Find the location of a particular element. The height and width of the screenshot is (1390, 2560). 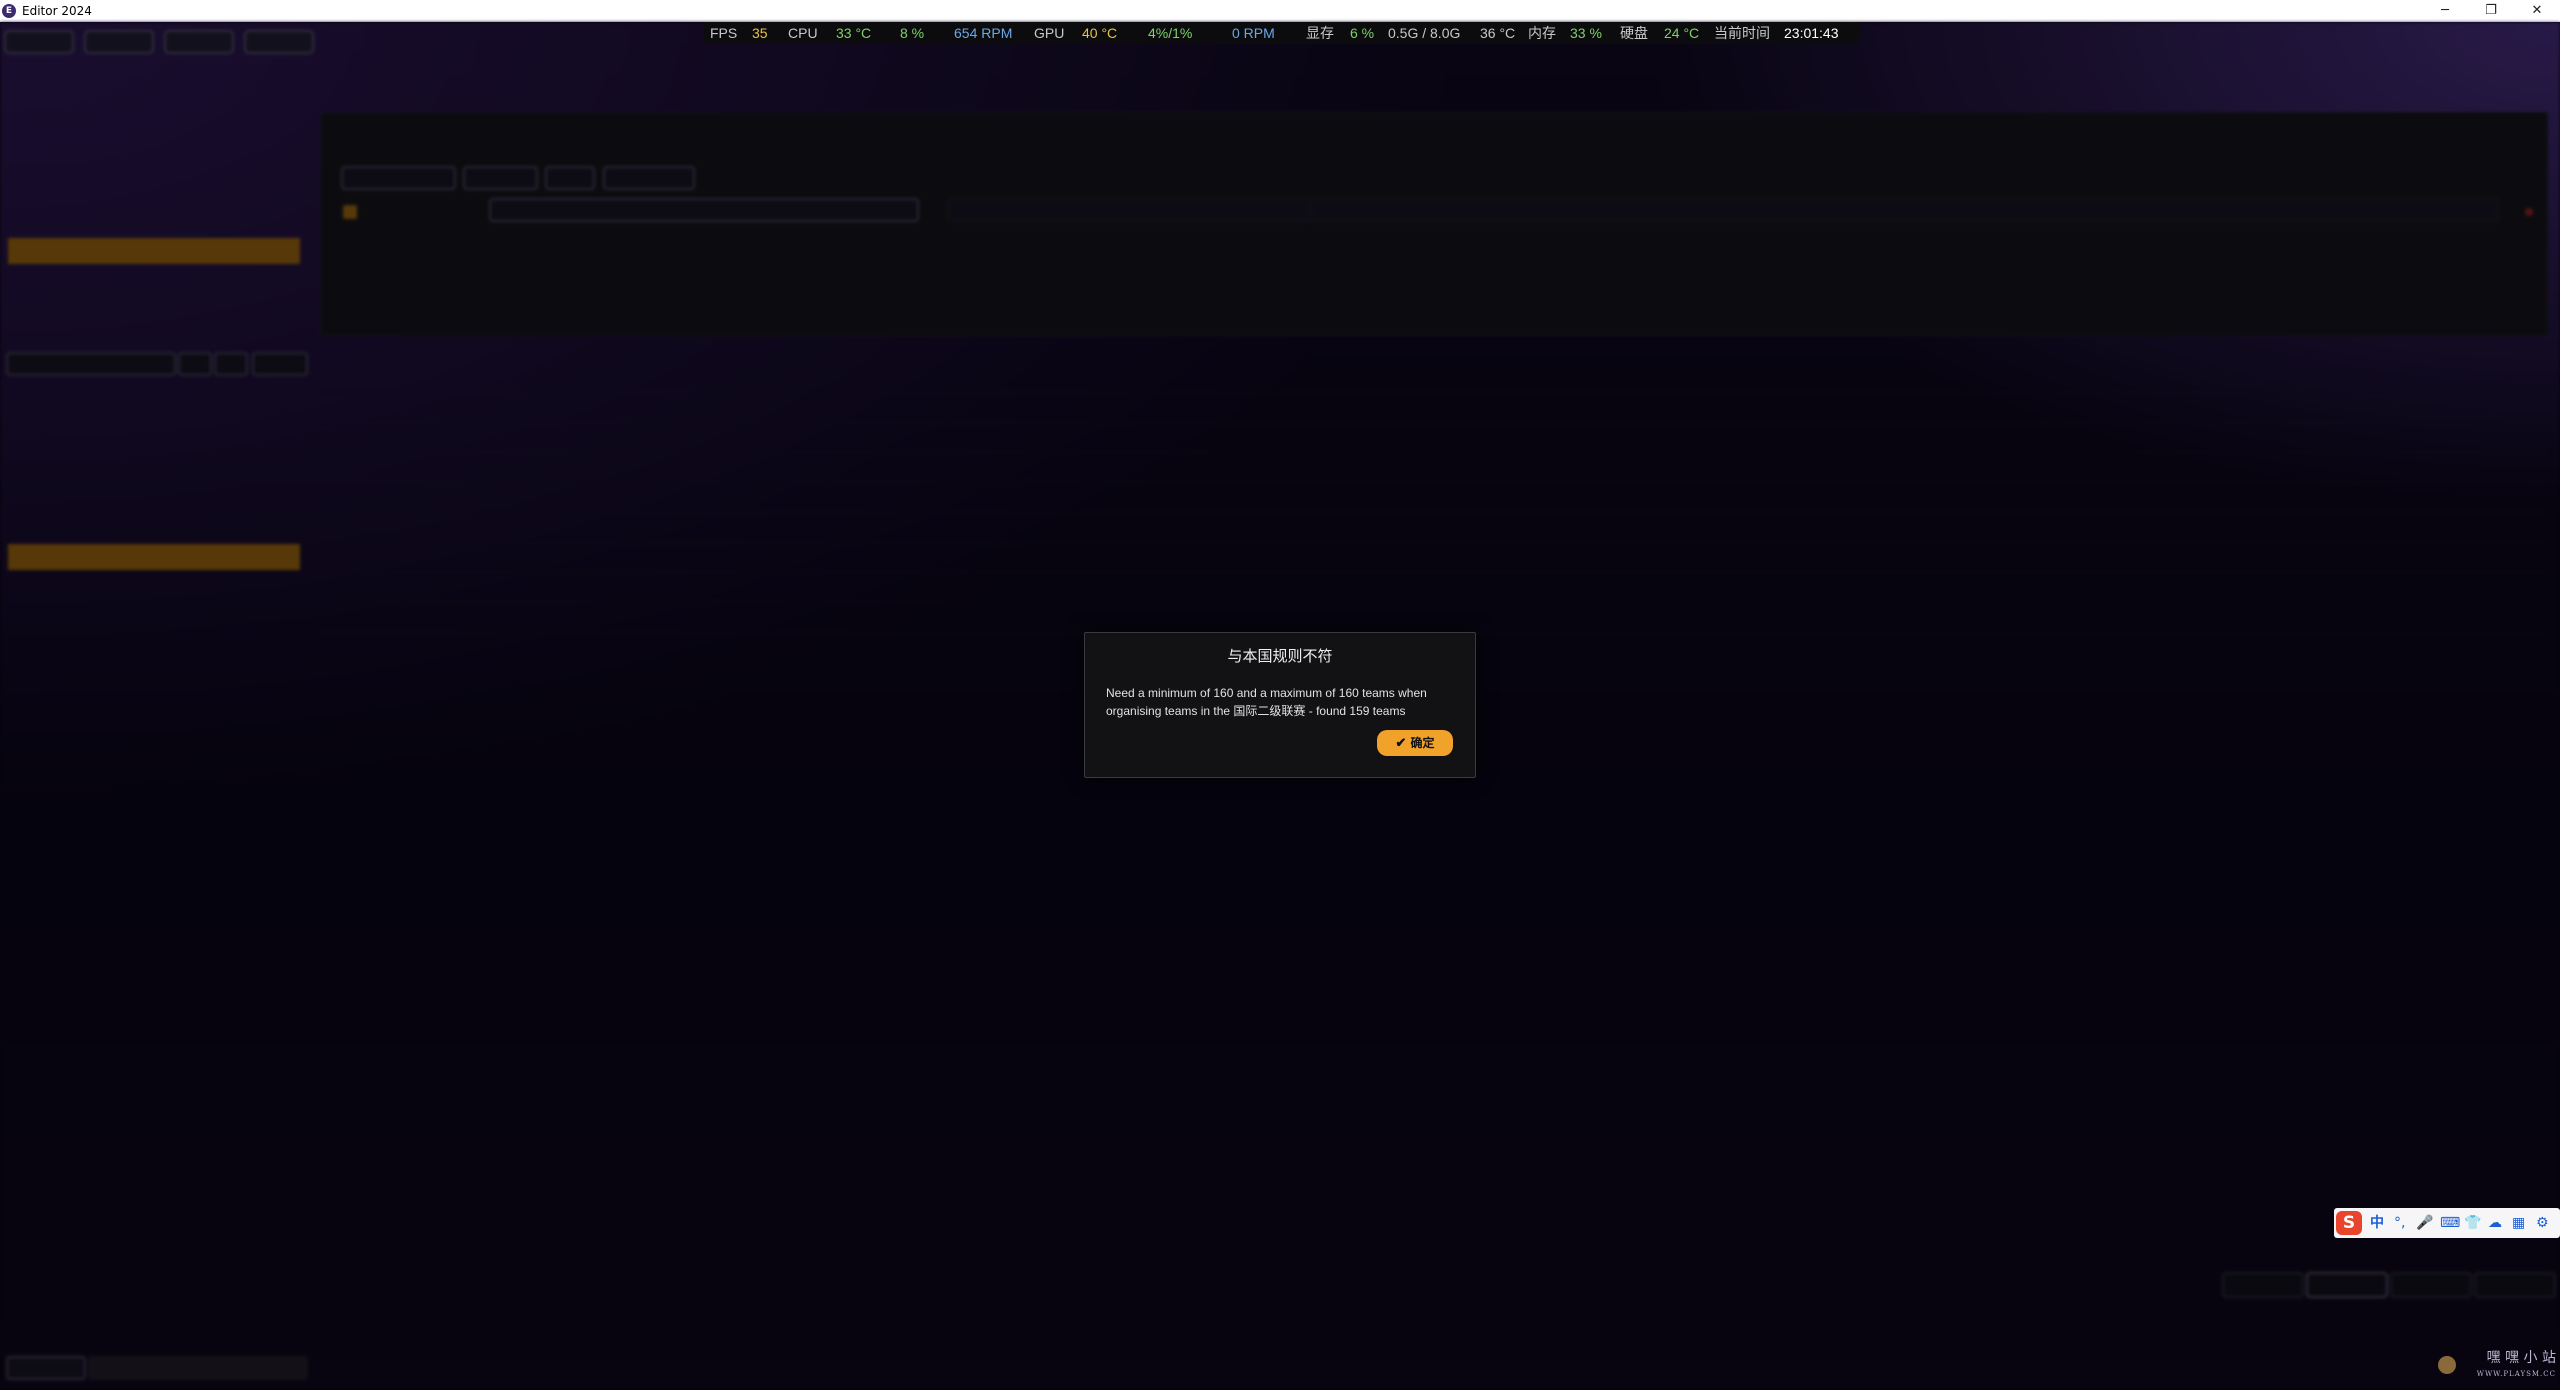

dialog-title: 与本国规则不符 is located at coordinates (1280, 656).